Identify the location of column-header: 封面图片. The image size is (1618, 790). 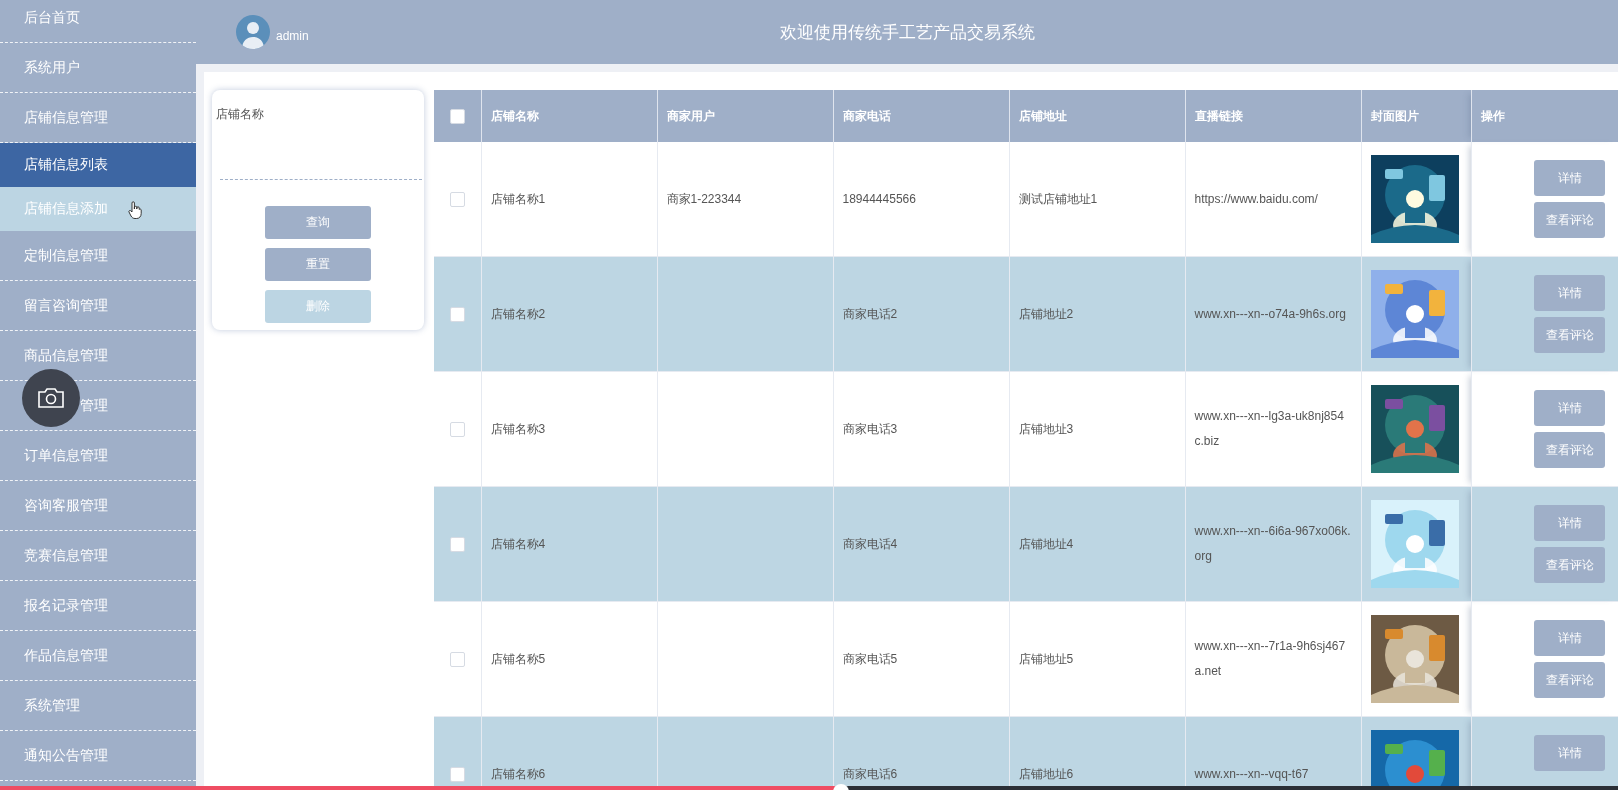
(1416, 116).